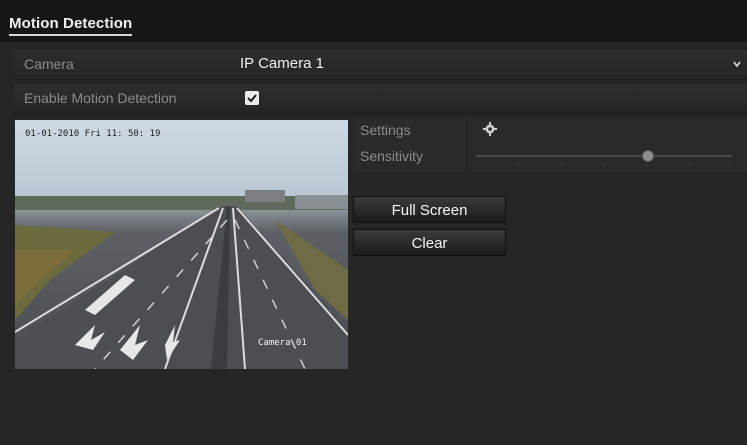  I want to click on sensitivity-label: Sensitivity, so click(392, 156).